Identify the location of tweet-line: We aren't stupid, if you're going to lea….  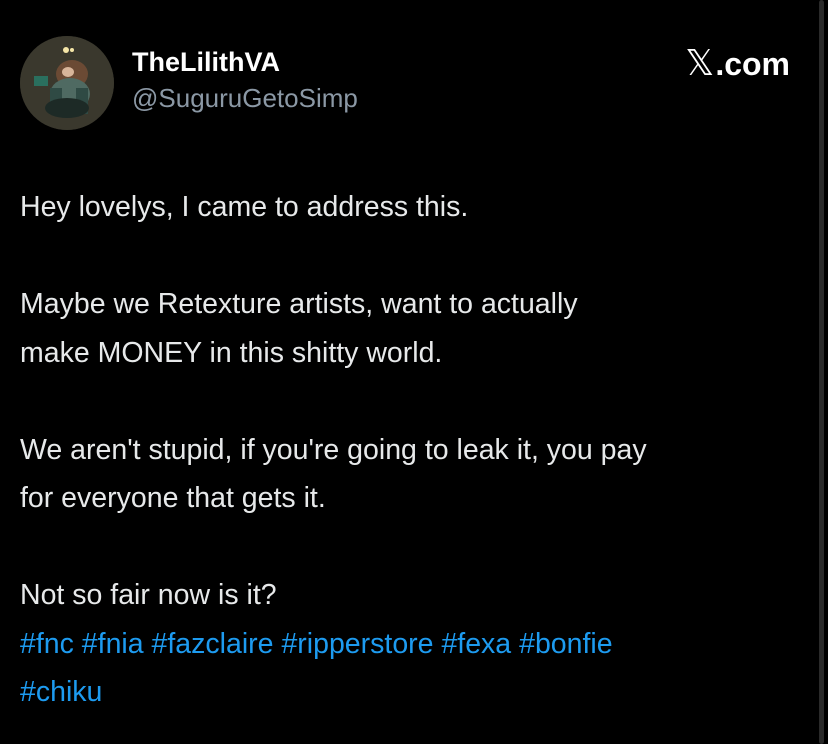
(333, 449).